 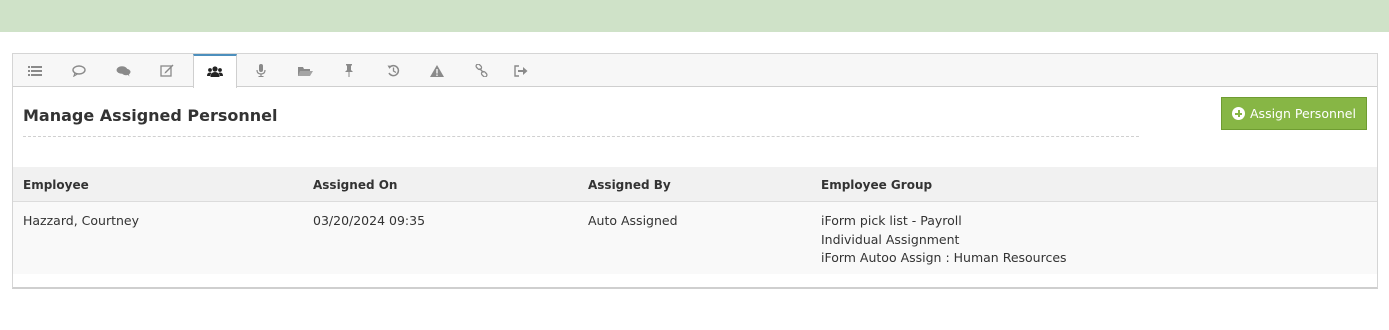 I want to click on column-header-assigned-on: Assigned On, so click(x=355, y=185).